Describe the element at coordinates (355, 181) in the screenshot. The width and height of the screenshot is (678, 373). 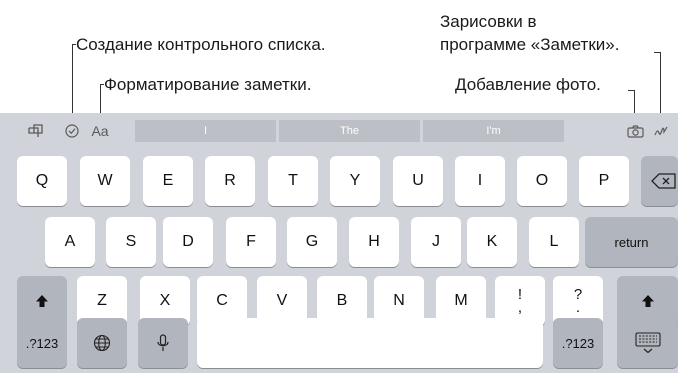
I see `key-y: Y` at that location.